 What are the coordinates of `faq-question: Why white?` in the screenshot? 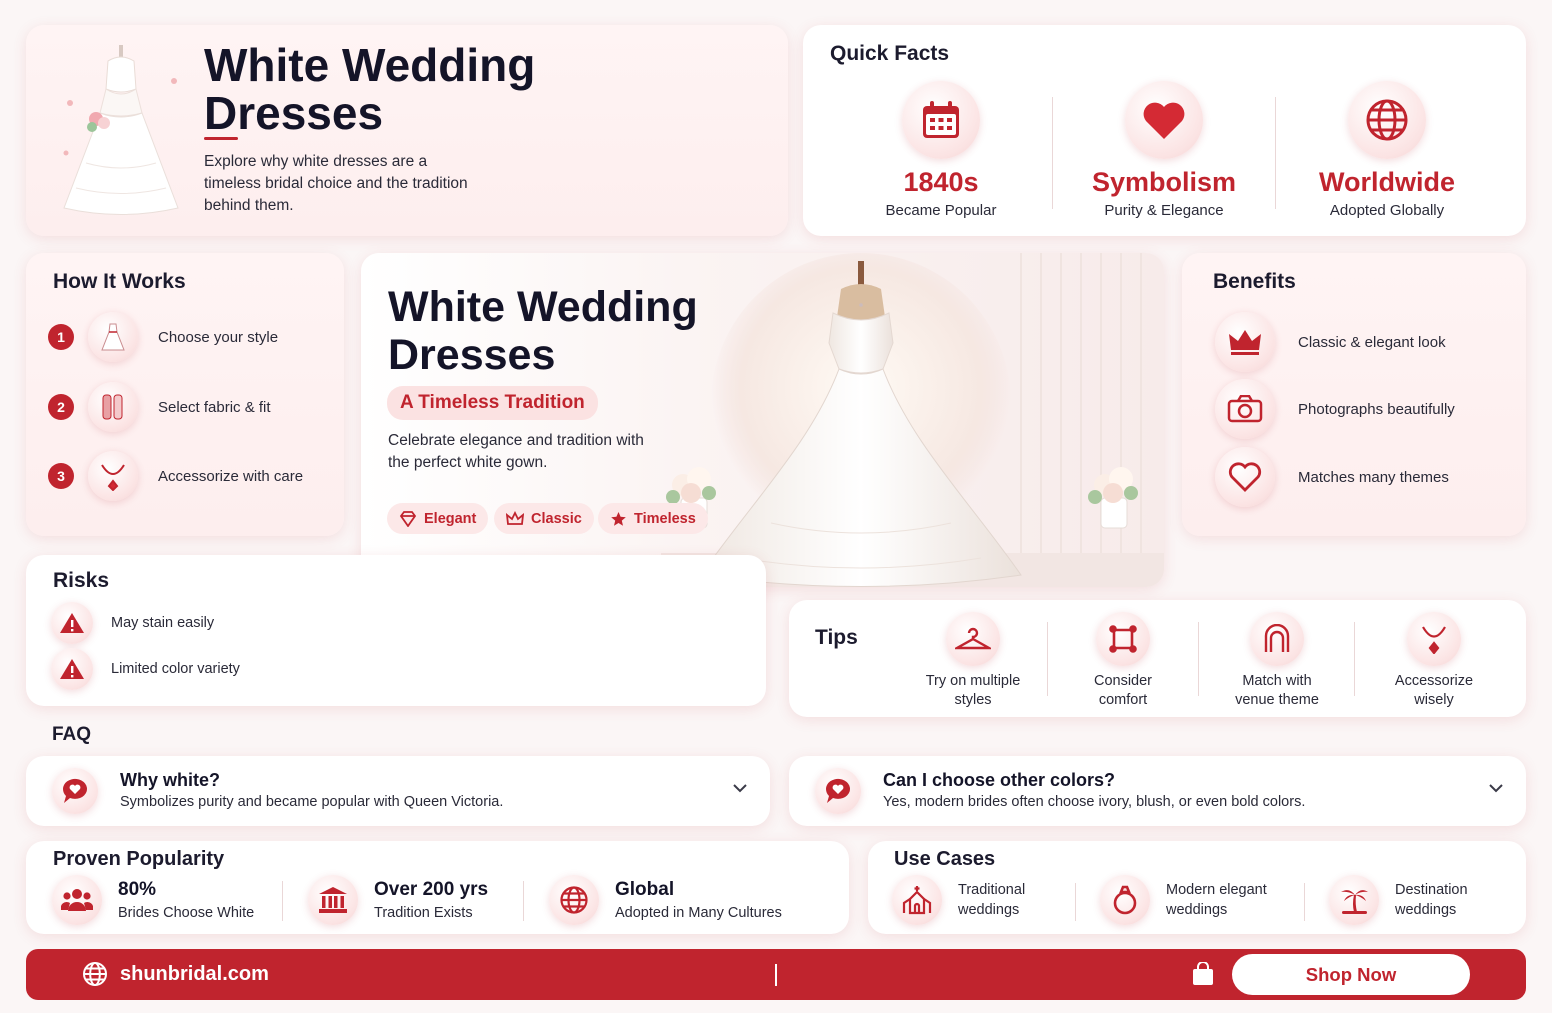 It's located at (170, 780).